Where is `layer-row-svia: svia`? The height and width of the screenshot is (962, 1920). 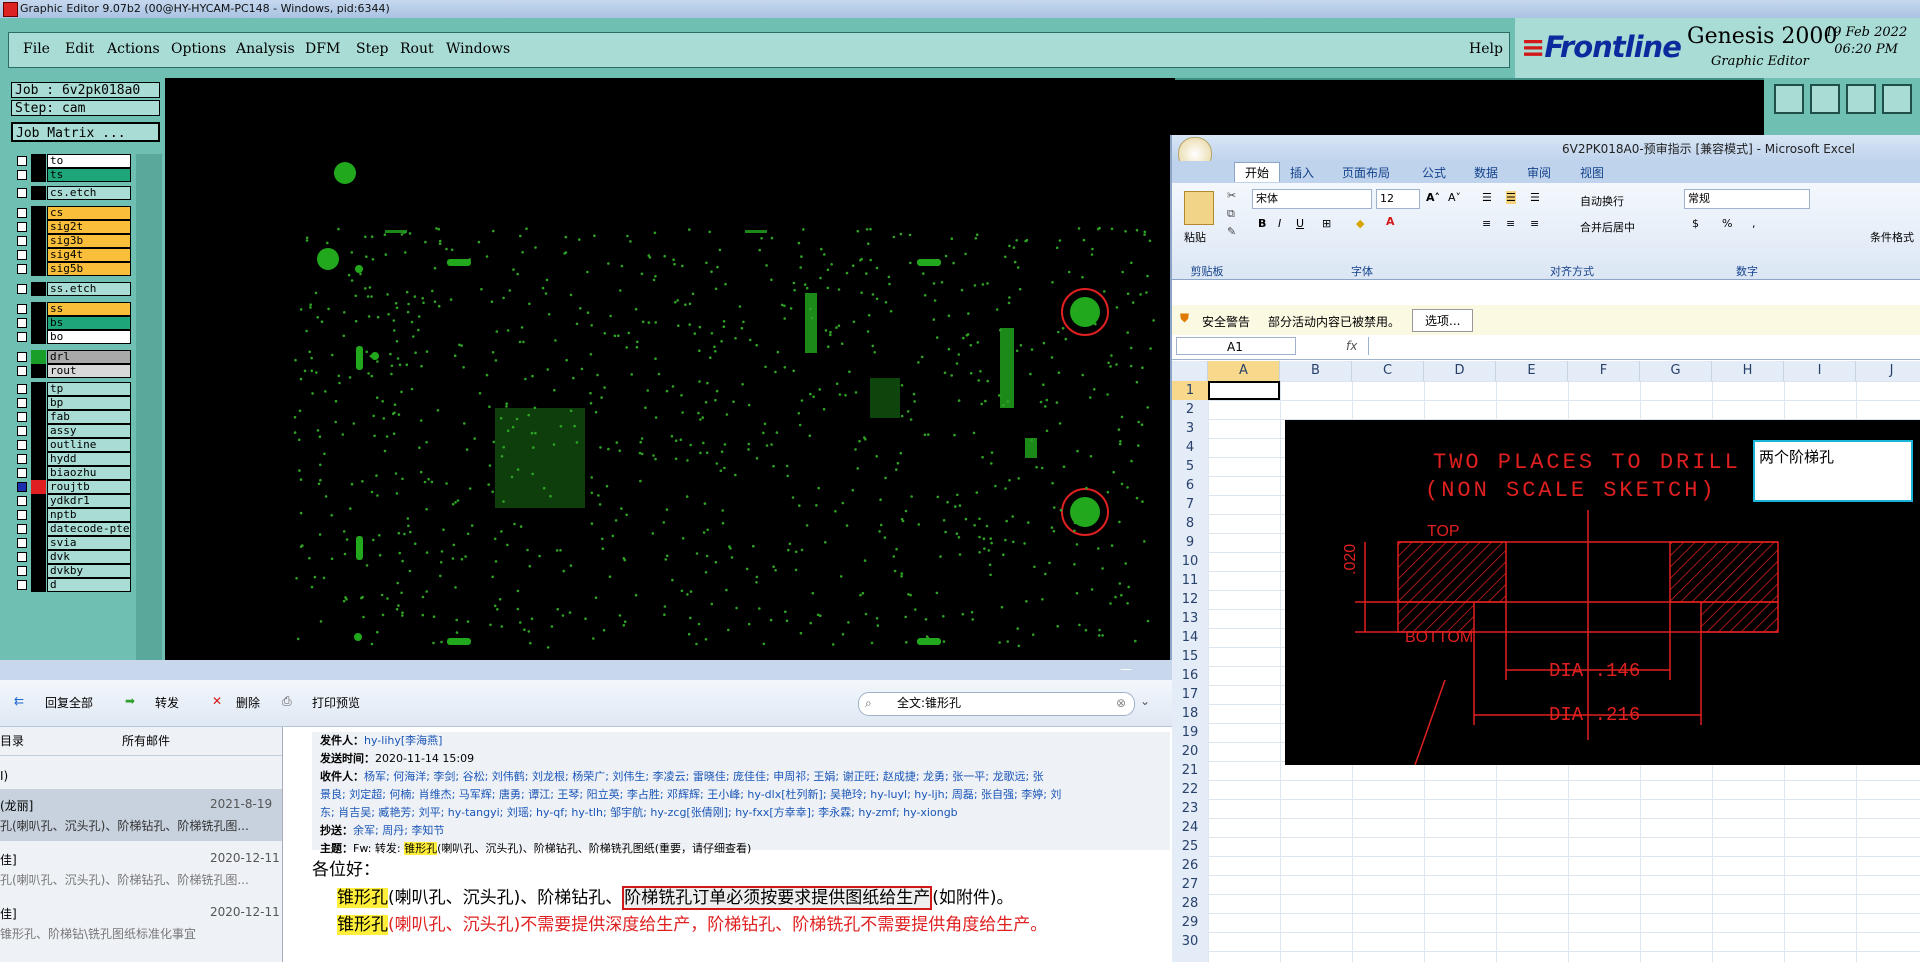 layer-row-svia: svia is located at coordinates (72, 543).